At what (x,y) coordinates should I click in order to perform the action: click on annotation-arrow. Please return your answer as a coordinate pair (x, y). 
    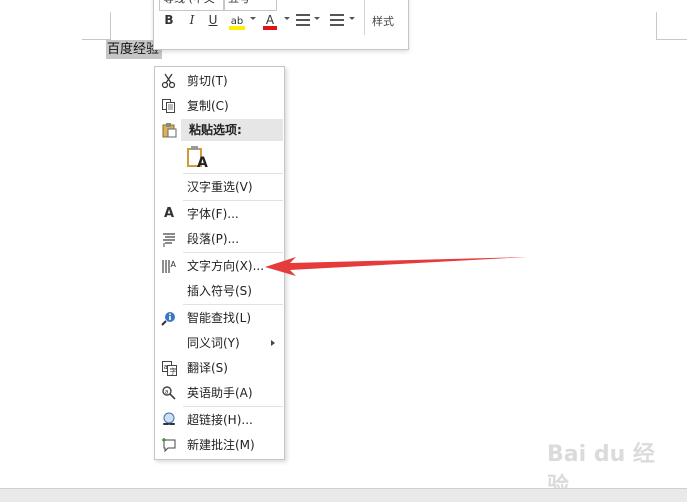
    Looking at the image, I should click on (396, 266).